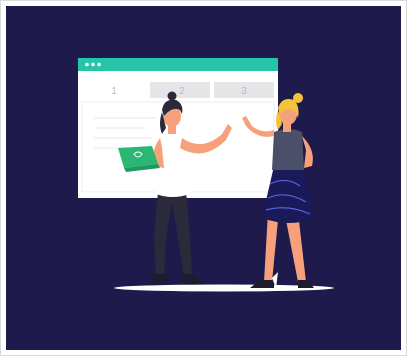  Describe the element at coordinates (244, 91) in the screenshot. I see `tab-3-label: 3` at that location.